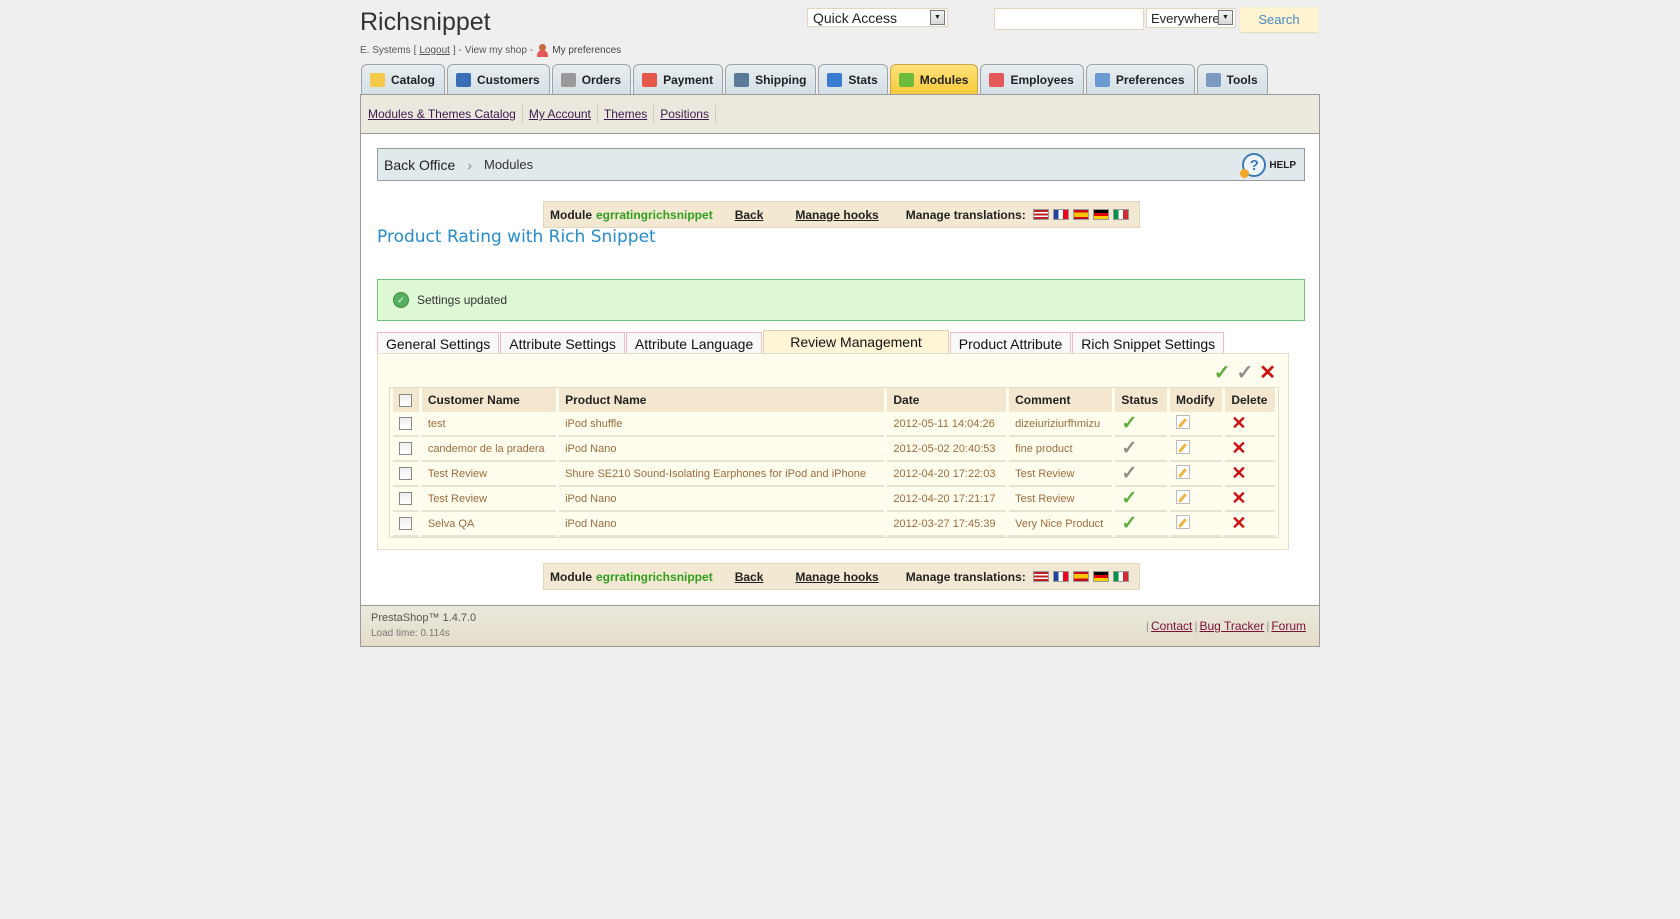 The width and height of the screenshot is (1680, 919). I want to click on preferences-icon, so click(1102, 80).